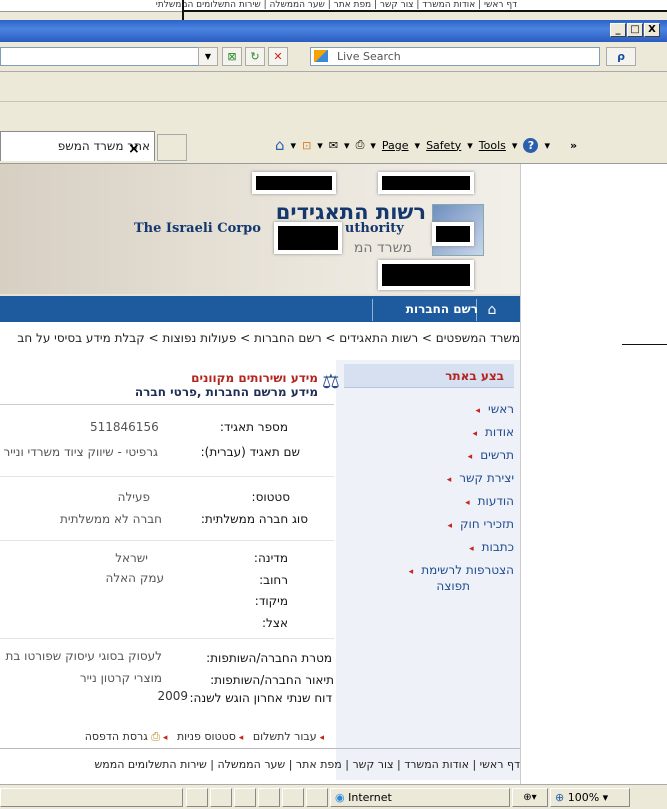 The height and width of the screenshot is (809, 667). I want to click on nav-strip: ⌂ רשם החברות, so click(260, 308).